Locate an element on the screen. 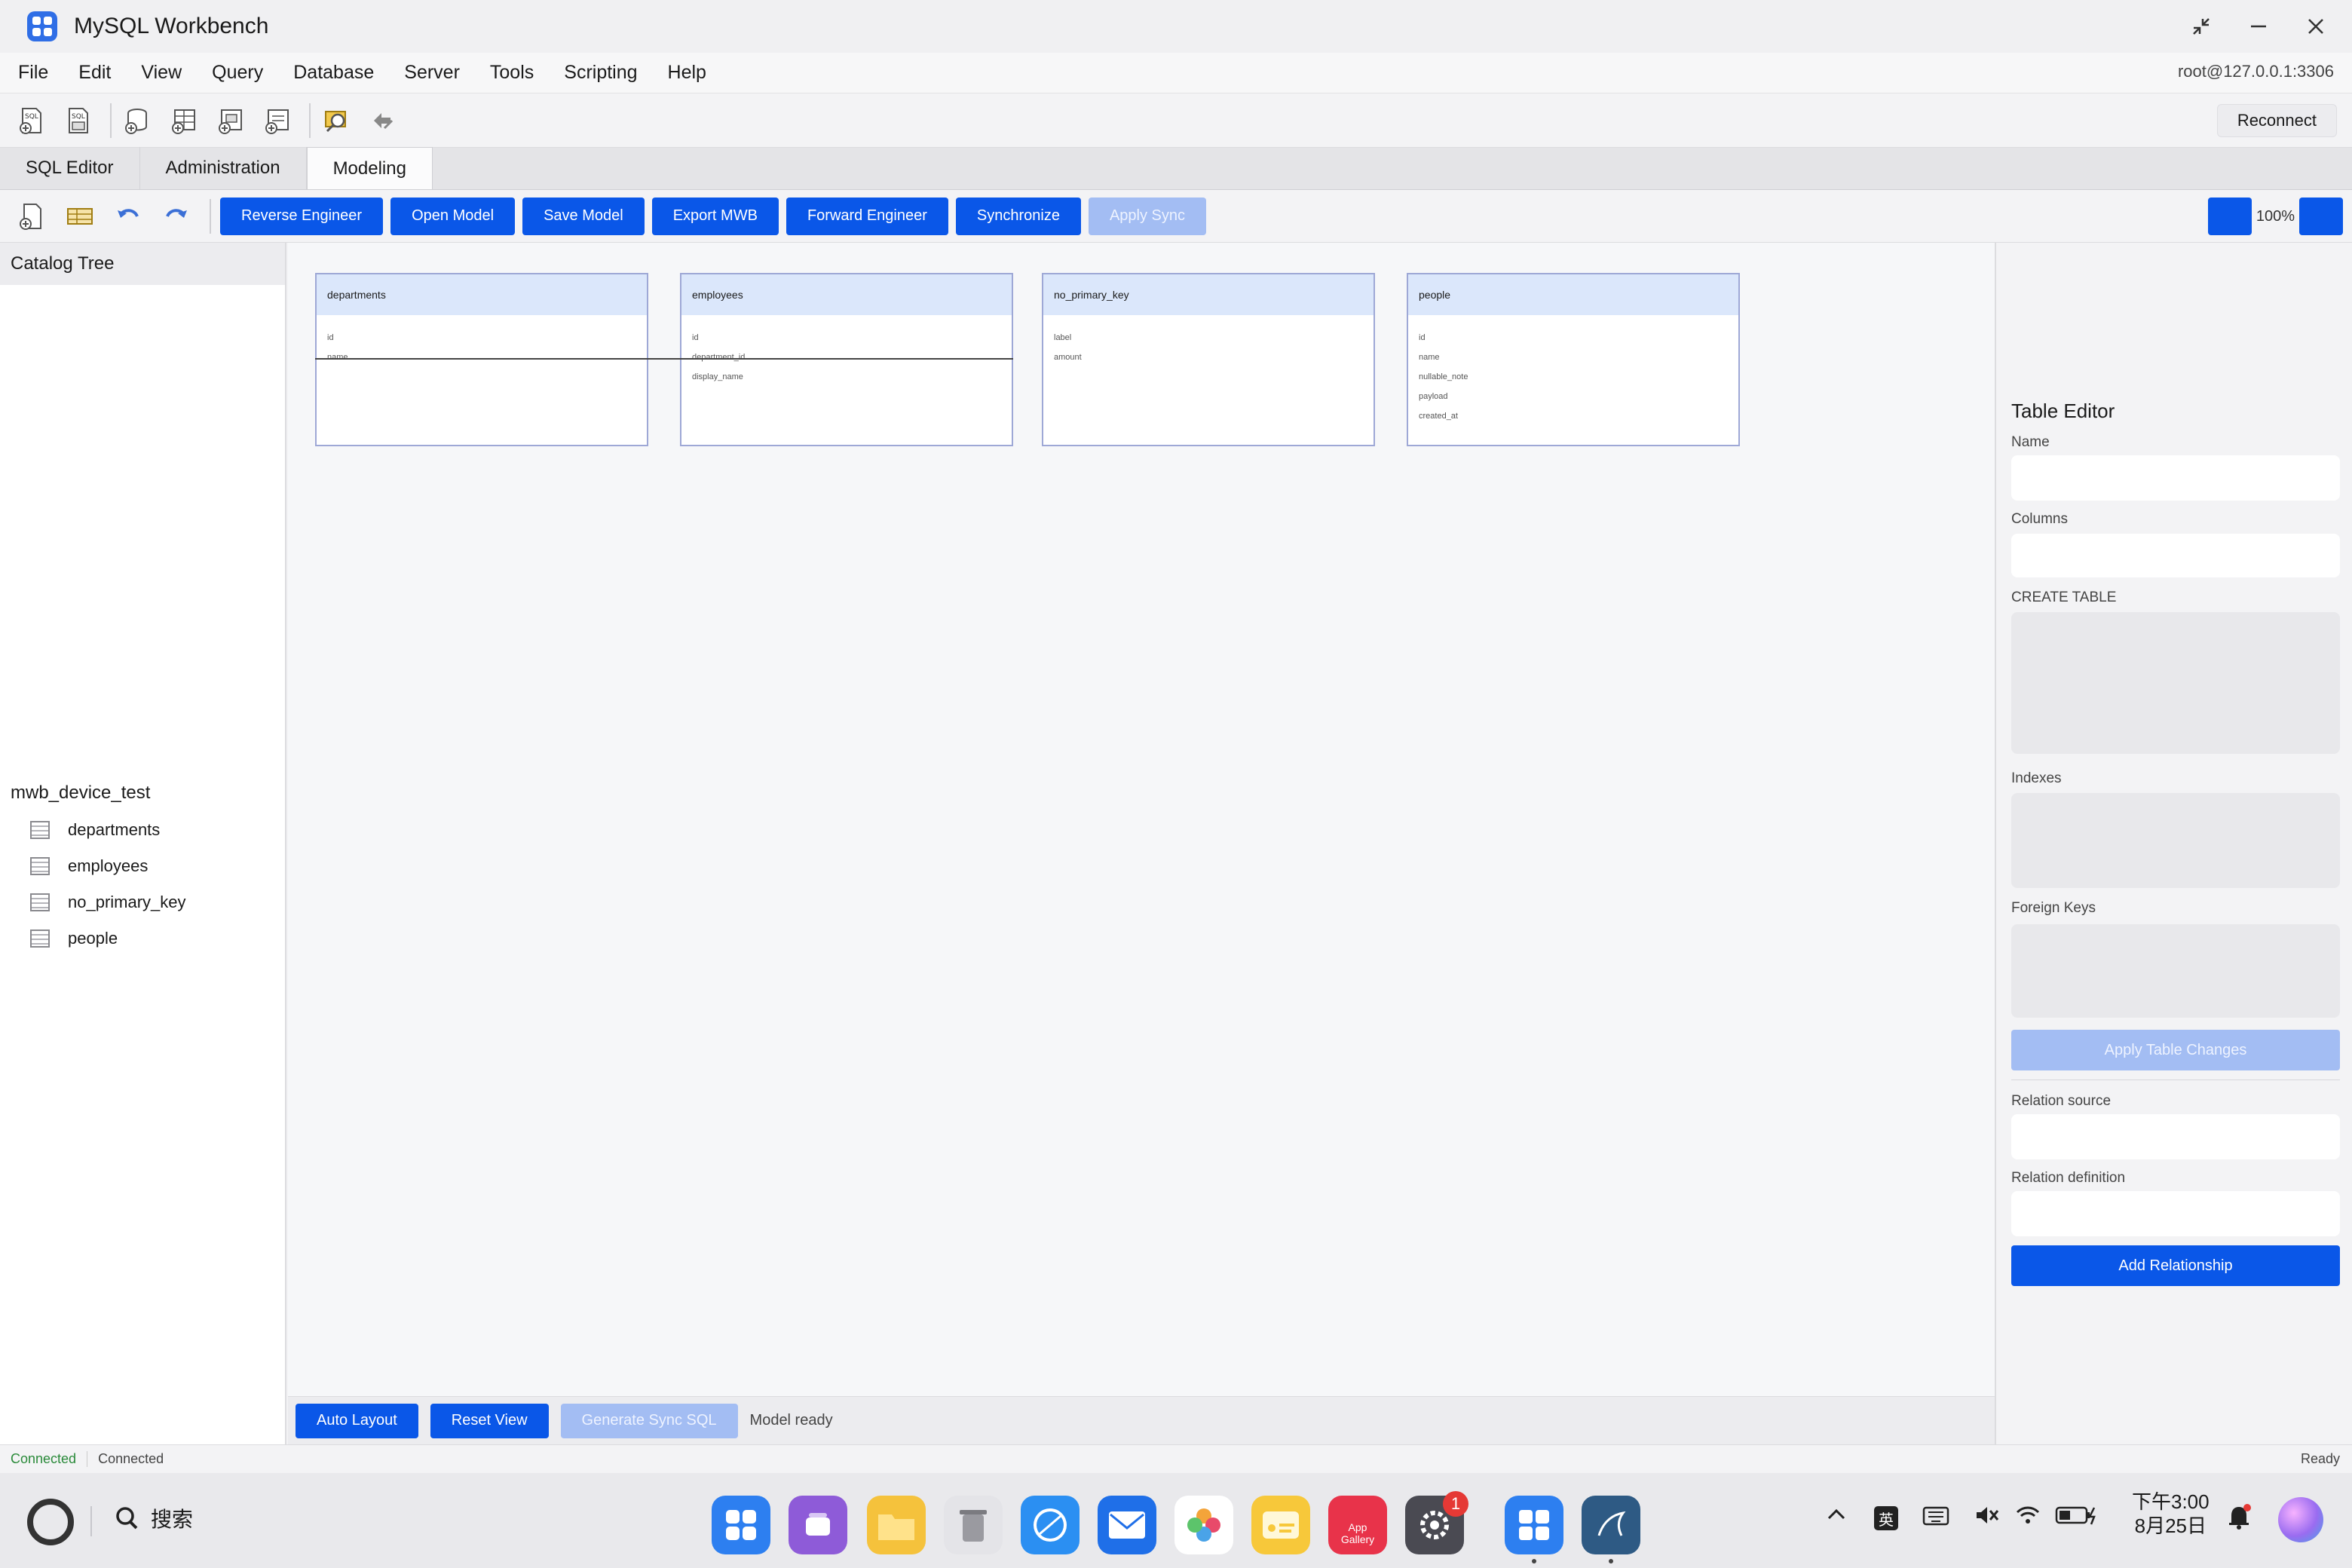 Image resolution: width=2352 pixels, height=1568 pixels. taskbar-search: 搜索 is located at coordinates (153, 1518).